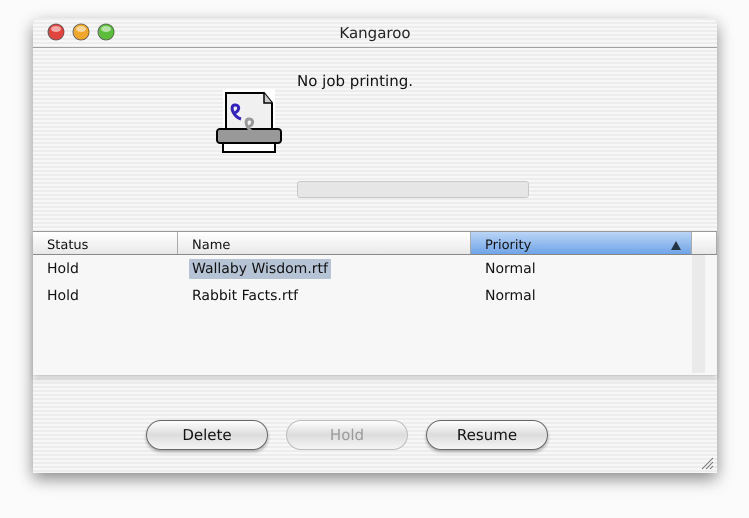 This screenshot has width=749, height=518. Describe the element at coordinates (487, 435) in the screenshot. I see `job-button: Resume` at that location.